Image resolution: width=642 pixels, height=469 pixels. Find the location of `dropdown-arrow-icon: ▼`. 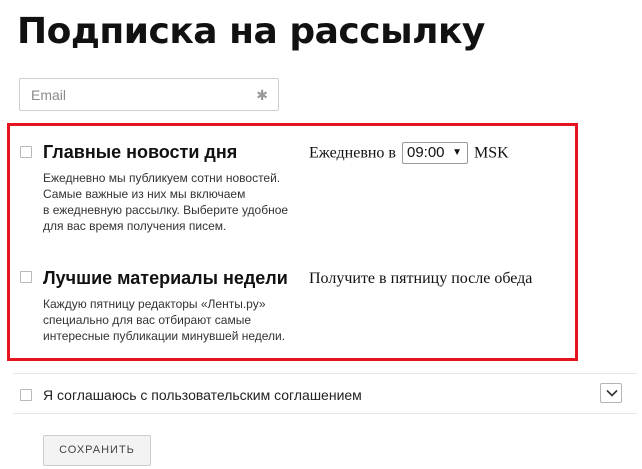

dropdown-arrow-icon: ▼ is located at coordinates (457, 152).